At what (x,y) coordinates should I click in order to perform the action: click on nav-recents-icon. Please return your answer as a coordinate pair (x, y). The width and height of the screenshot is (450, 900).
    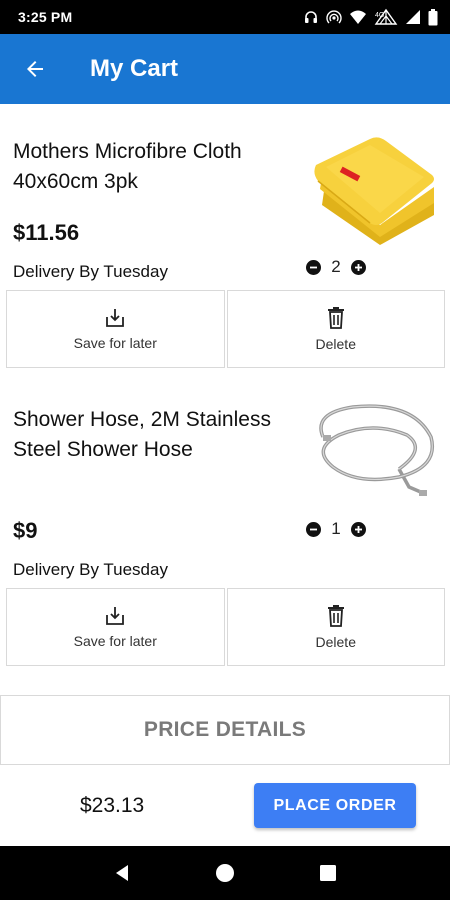
    Looking at the image, I should click on (328, 873).